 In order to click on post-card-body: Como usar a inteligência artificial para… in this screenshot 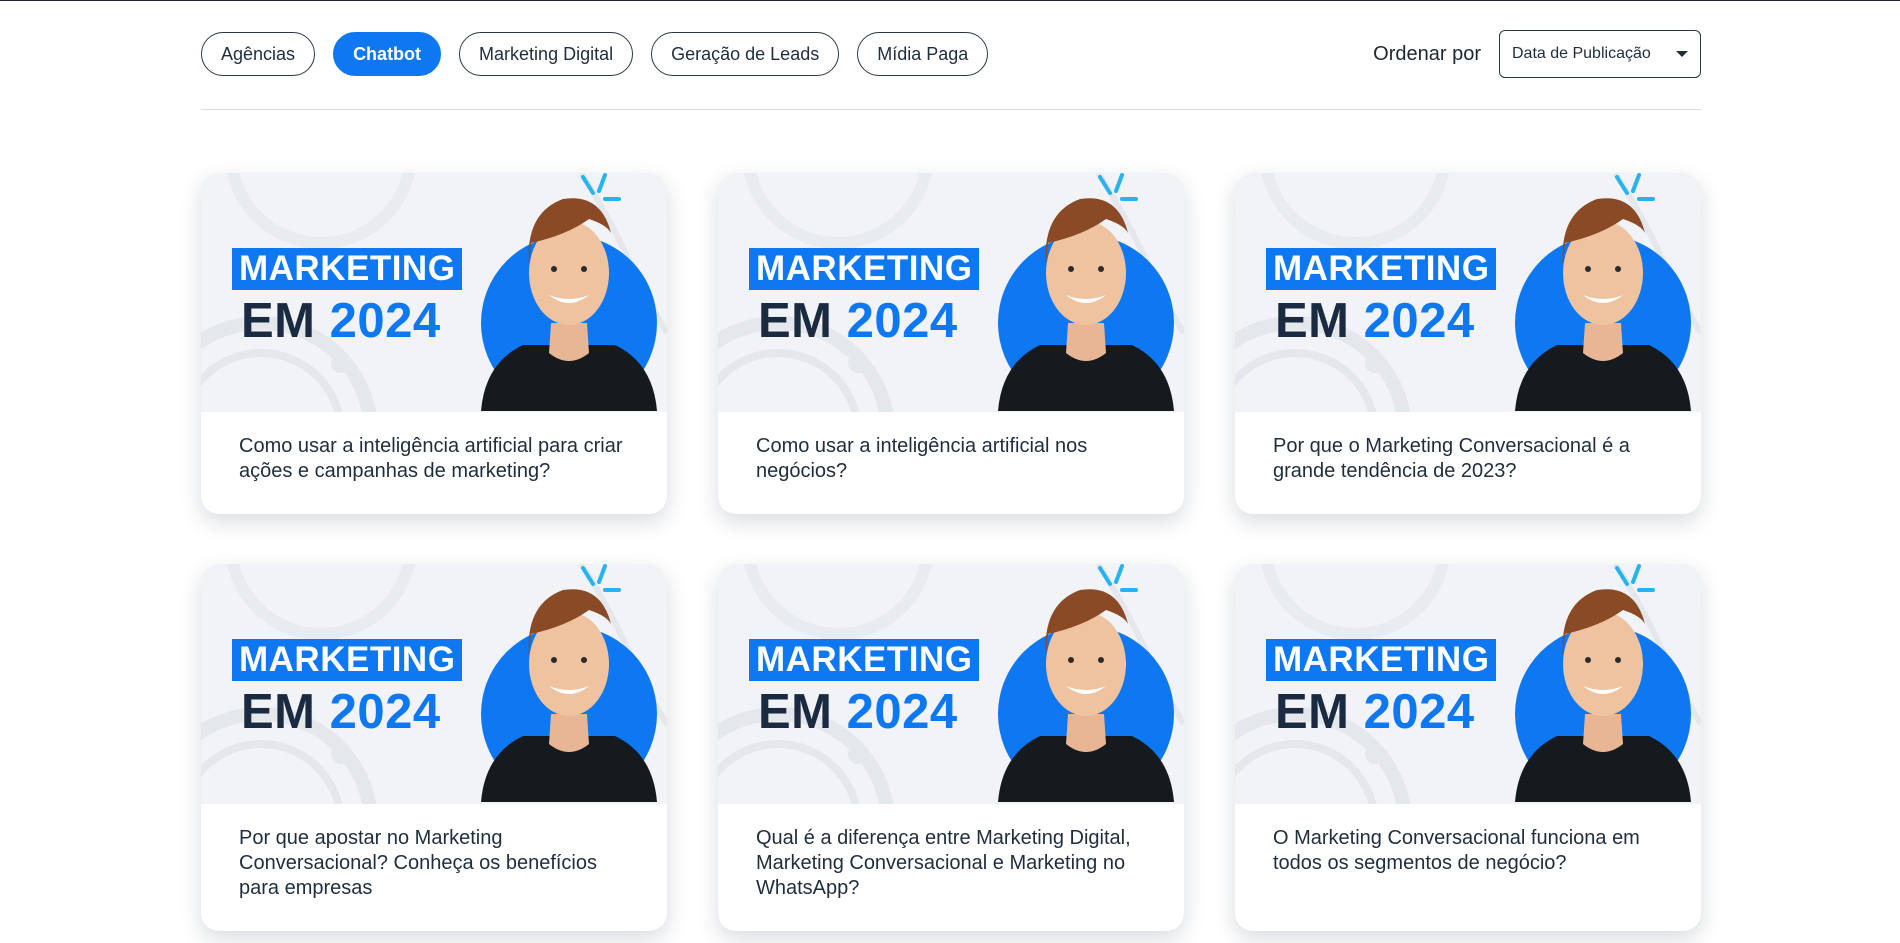, I will do `click(434, 463)`.